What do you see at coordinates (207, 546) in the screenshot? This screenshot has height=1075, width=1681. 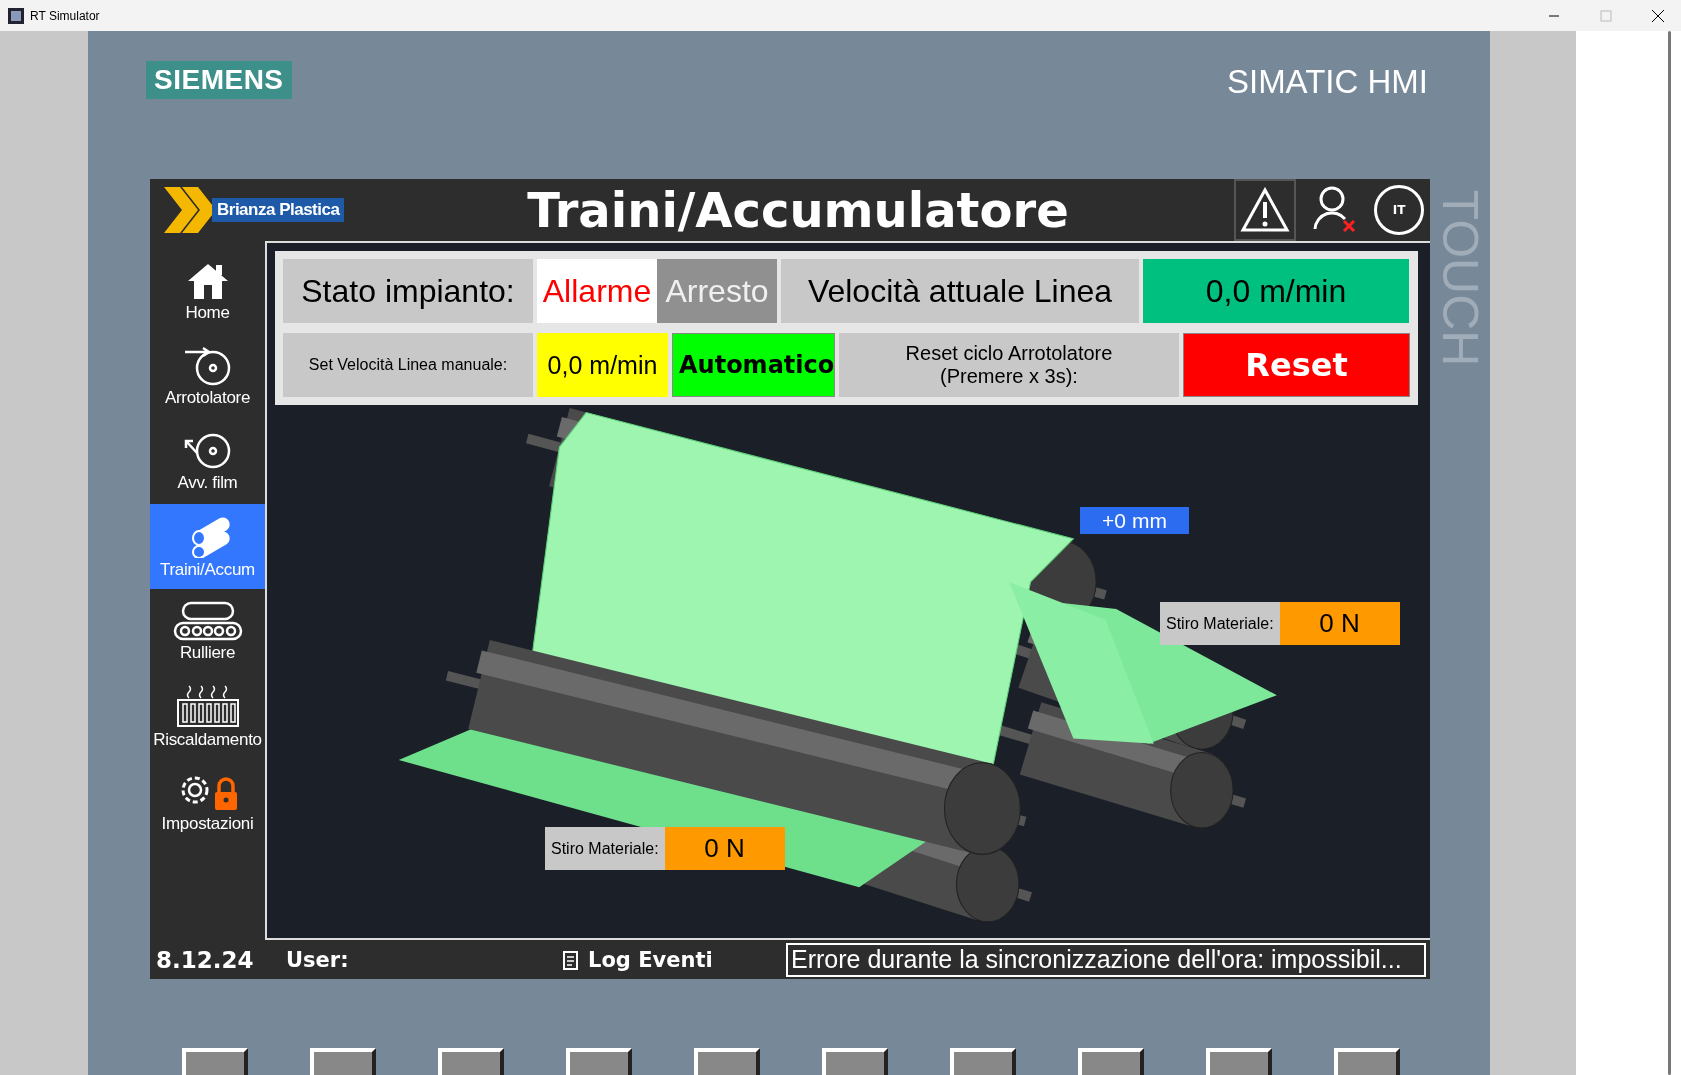 I see `nav-item: Traini/Accum` at bounding box center [207, 546].